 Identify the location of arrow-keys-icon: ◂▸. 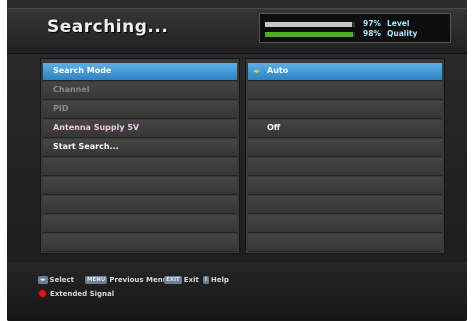
(43, 280).